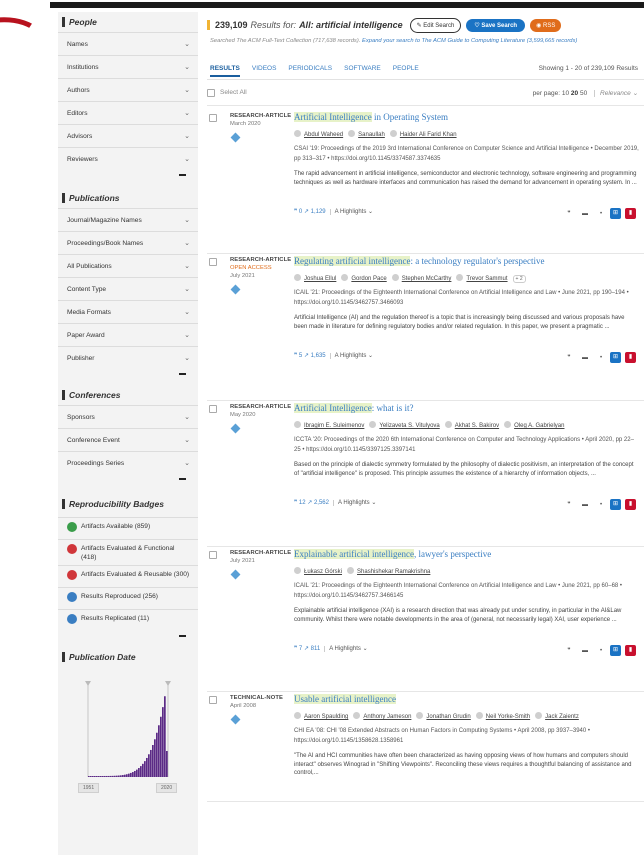 The image size is (644, 855). Describe the element at coordinates (128, 43) in the screenshot. I see `filter-names: Names ⌄` at that location.